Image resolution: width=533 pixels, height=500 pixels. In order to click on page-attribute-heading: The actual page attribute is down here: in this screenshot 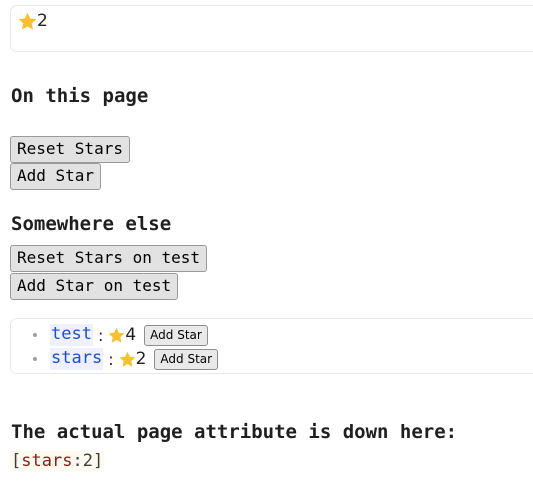, I will do `click(234, 432)`.